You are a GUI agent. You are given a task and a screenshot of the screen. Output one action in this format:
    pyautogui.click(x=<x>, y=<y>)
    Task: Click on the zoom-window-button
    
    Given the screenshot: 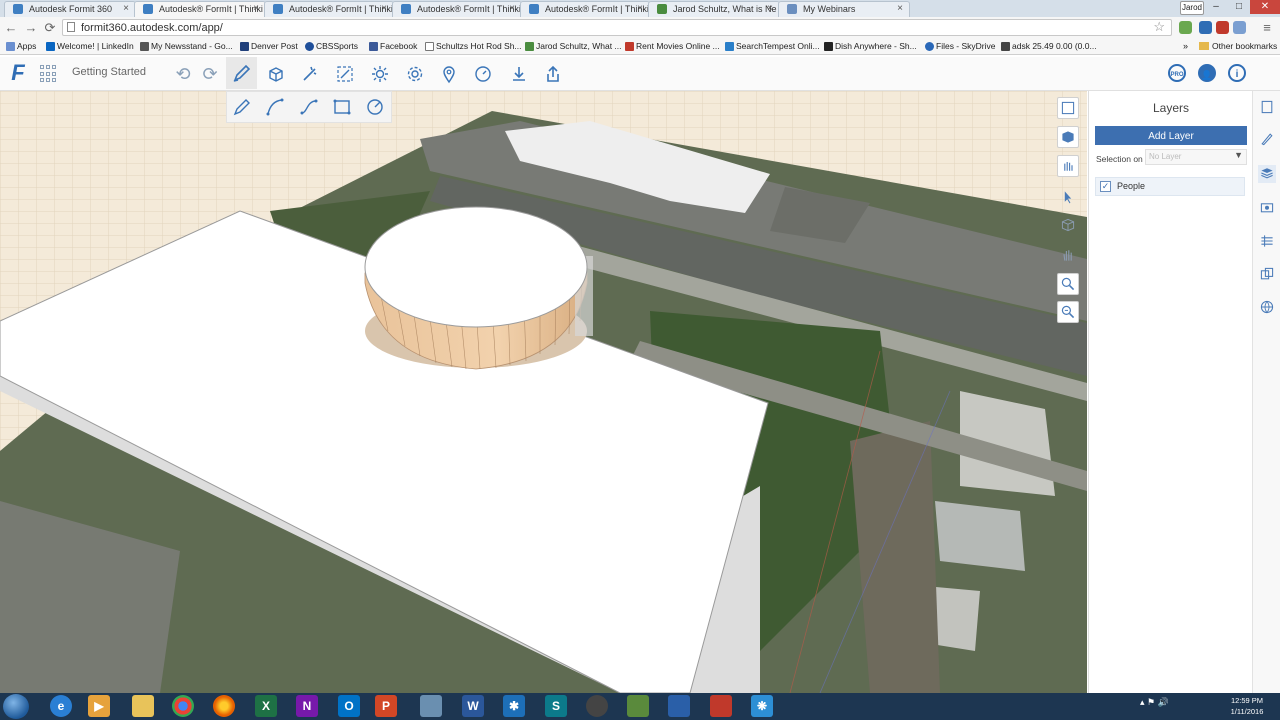 What is the action you would take?
    pyautogui.click(x=1068, y=312)
    